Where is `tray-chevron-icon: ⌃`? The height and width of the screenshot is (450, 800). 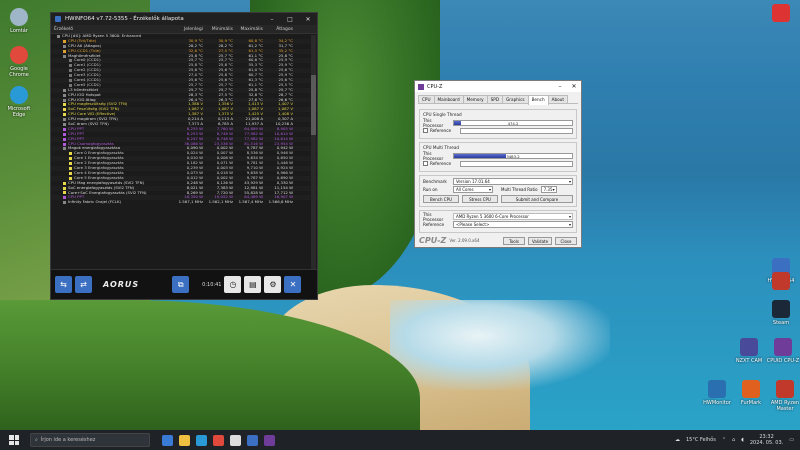
tray-chevron-icon: ⌃ is located at coordinates (724, 440).